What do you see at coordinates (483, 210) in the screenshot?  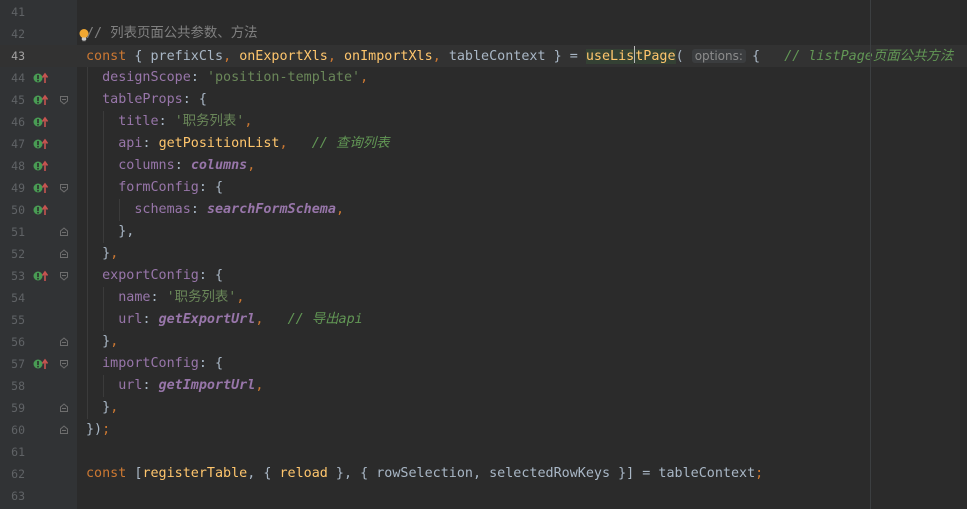 I see `code-line: 50 schemas: searchFormSchema,` at bounding box center [483, 210].